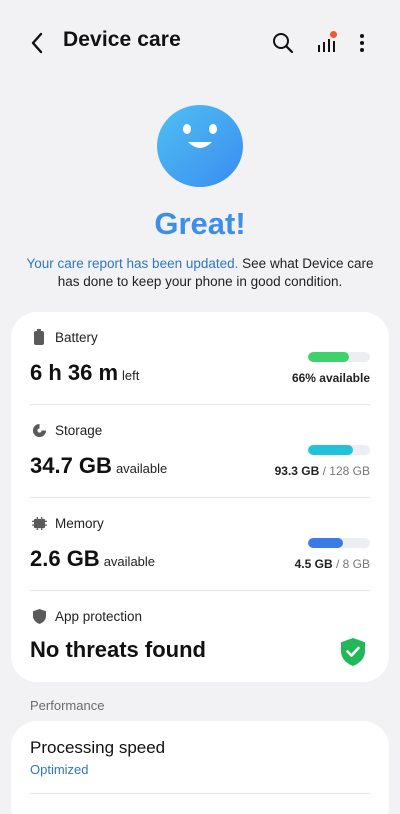 The width and height of the screenshot is (400, 814). I want to click on processing-speed-title: Processing speed, so click(97, 748).